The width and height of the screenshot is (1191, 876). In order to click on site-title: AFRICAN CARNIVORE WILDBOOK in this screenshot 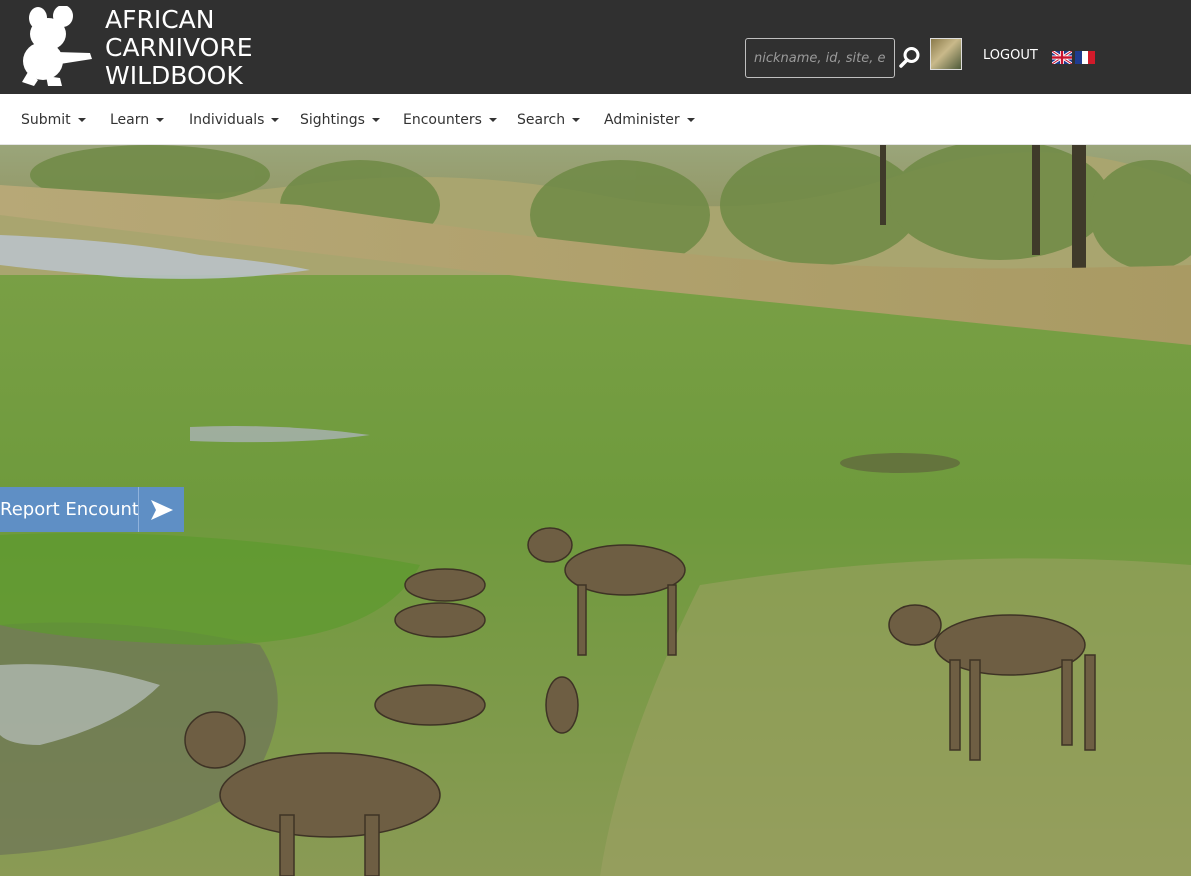, I will do `click(179, 48)`.